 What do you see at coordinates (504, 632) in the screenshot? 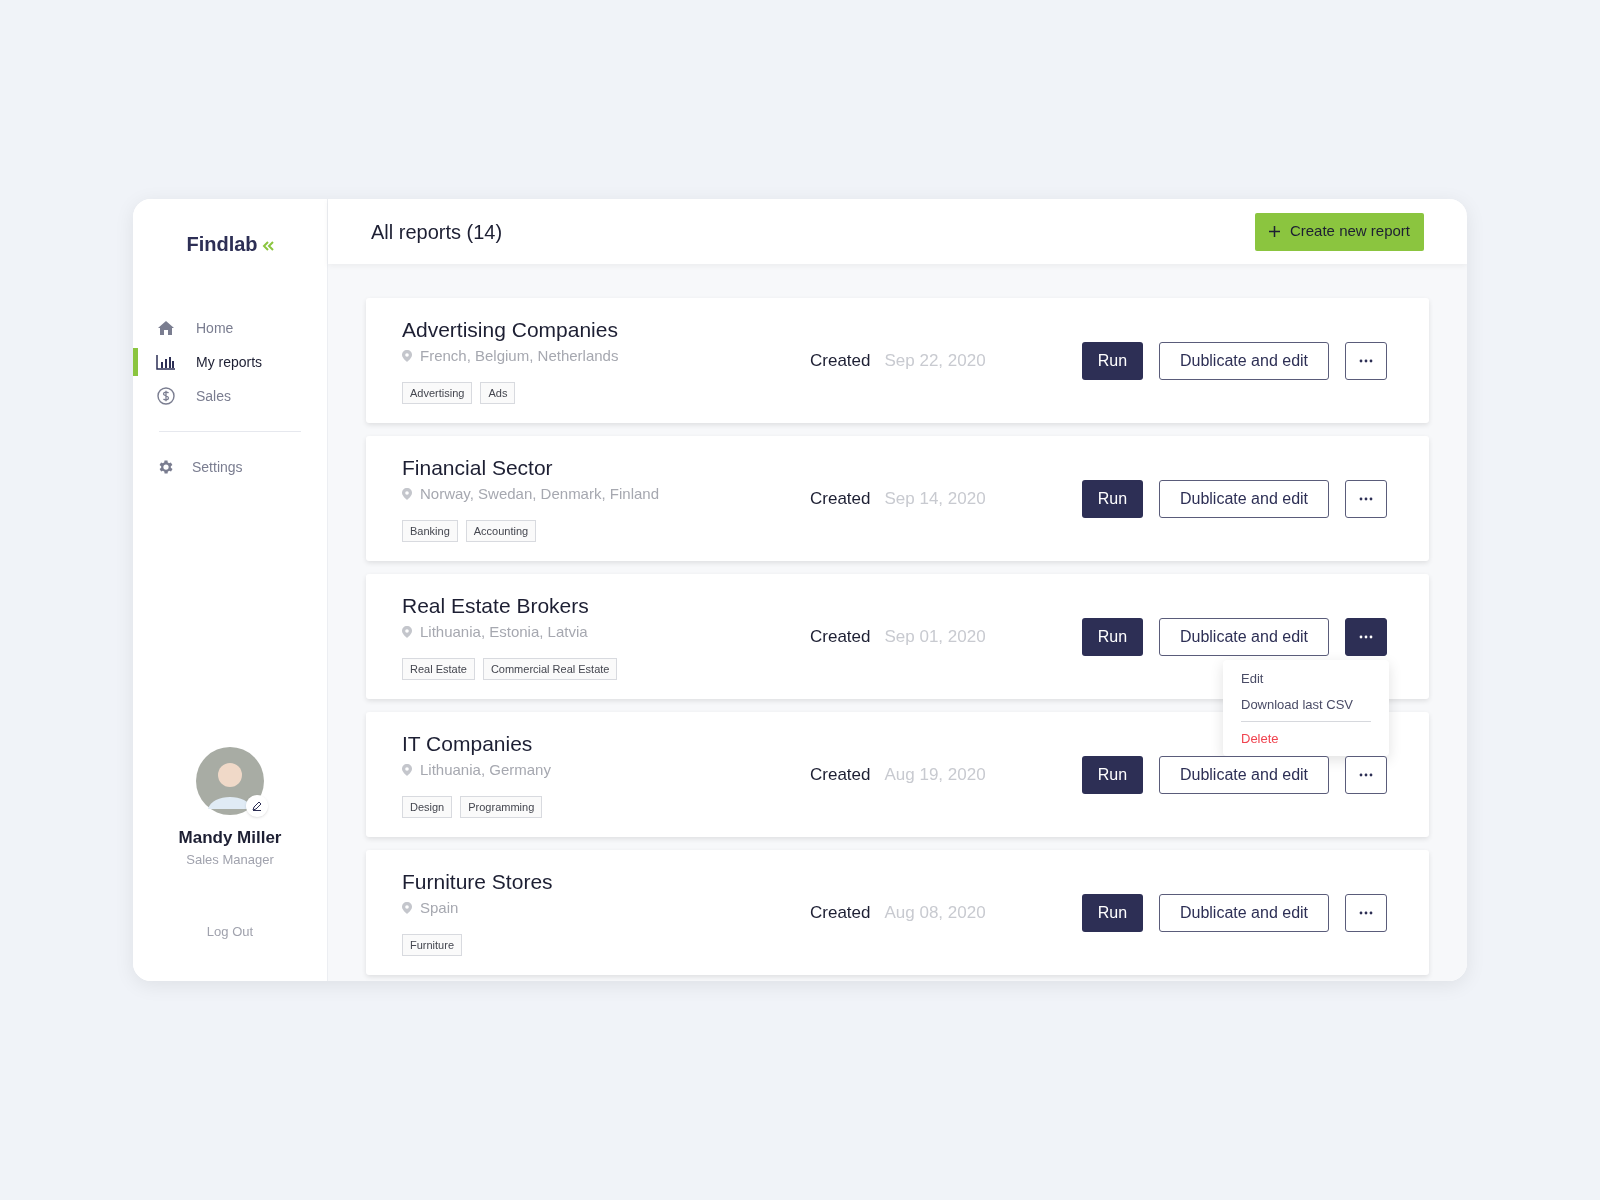
I see `report-locations: Lithuania, Estonia, Latvia` at bounding box center [504, 632].